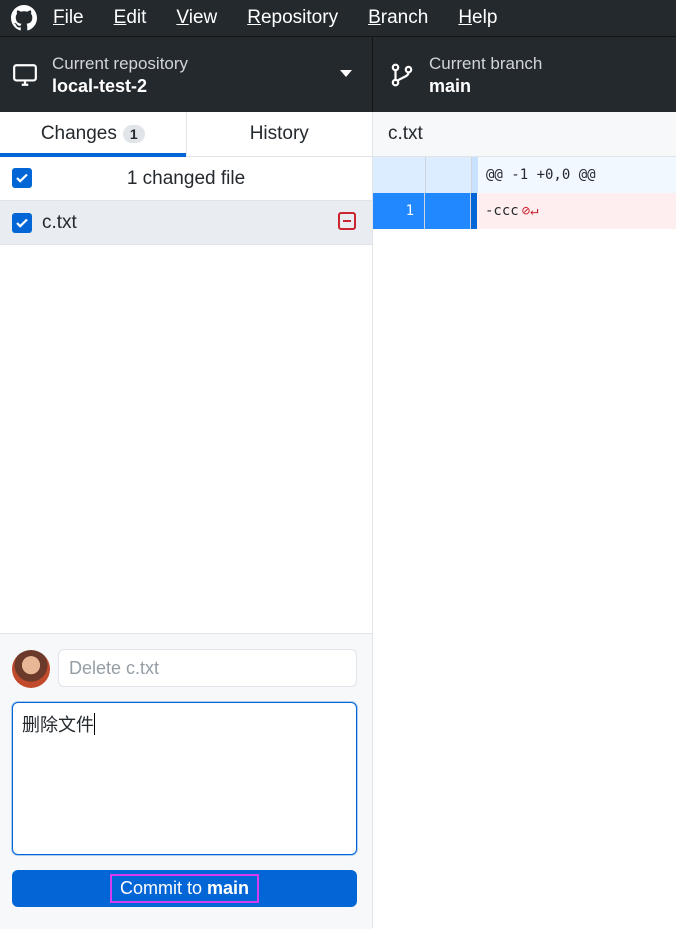 This screenshot has width=676, height=929. What do you see at coordinates (58, 725) in the screenshot?
I see `commit-description-text: 删除文件` at bounding box center [58, 725].